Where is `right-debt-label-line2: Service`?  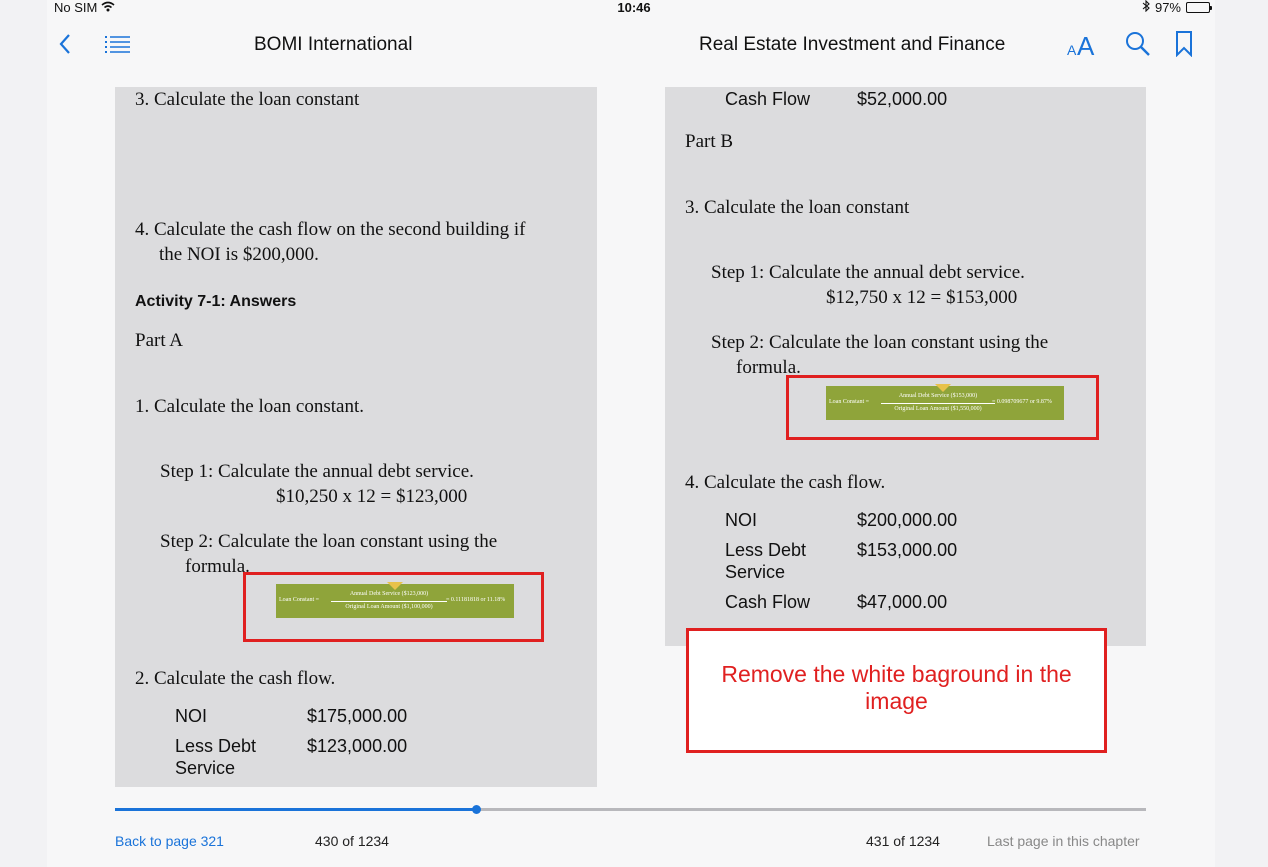
right-debt-label-line2: Service is located at coordinates (755, 572).